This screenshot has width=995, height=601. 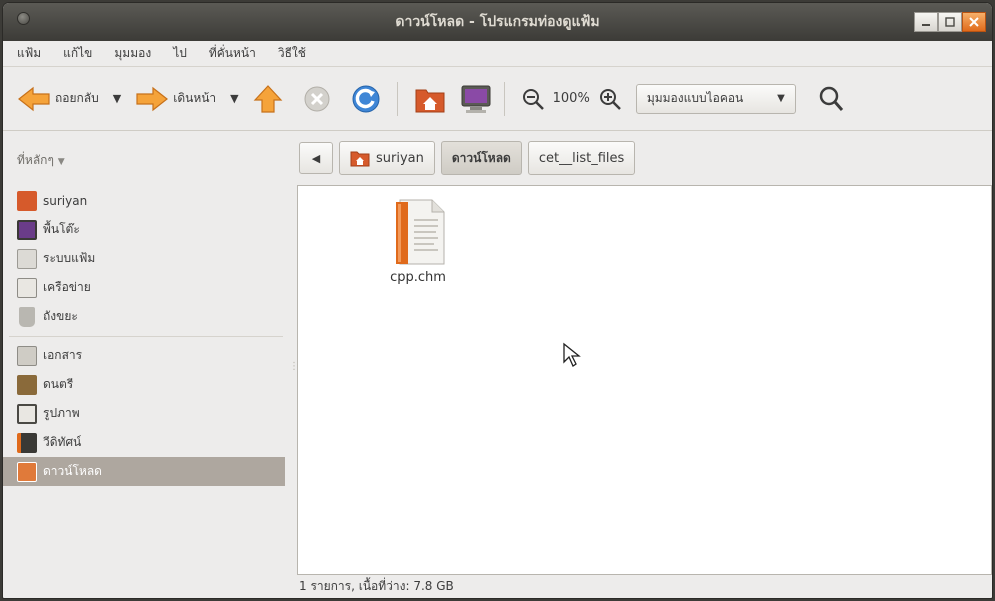 I want to click on menu-bookmarks: ที่คั่นหน้า, so click(x=232, y=53).